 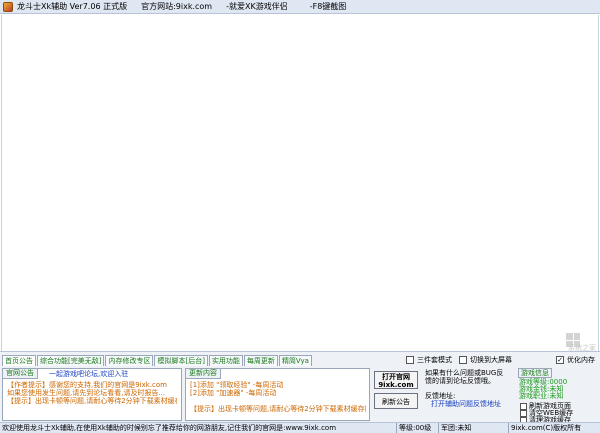 What do you see at coordinates (469, 388) in the screenshot?
I see `feedback-info: 如果有什么问题或BUG反 馈的请到论坛反馈哦。 反馈地址: 打开辅助问题反馈地址` at bounding box center [469, 388].